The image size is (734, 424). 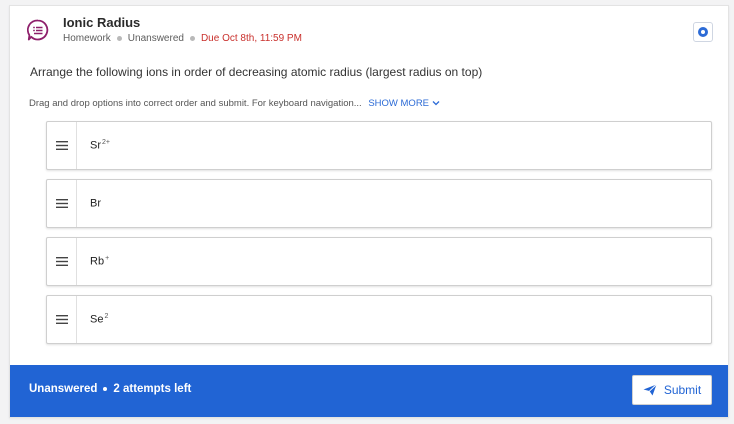 I want to click on submit-button: Submit, so click(x=672, y=390).